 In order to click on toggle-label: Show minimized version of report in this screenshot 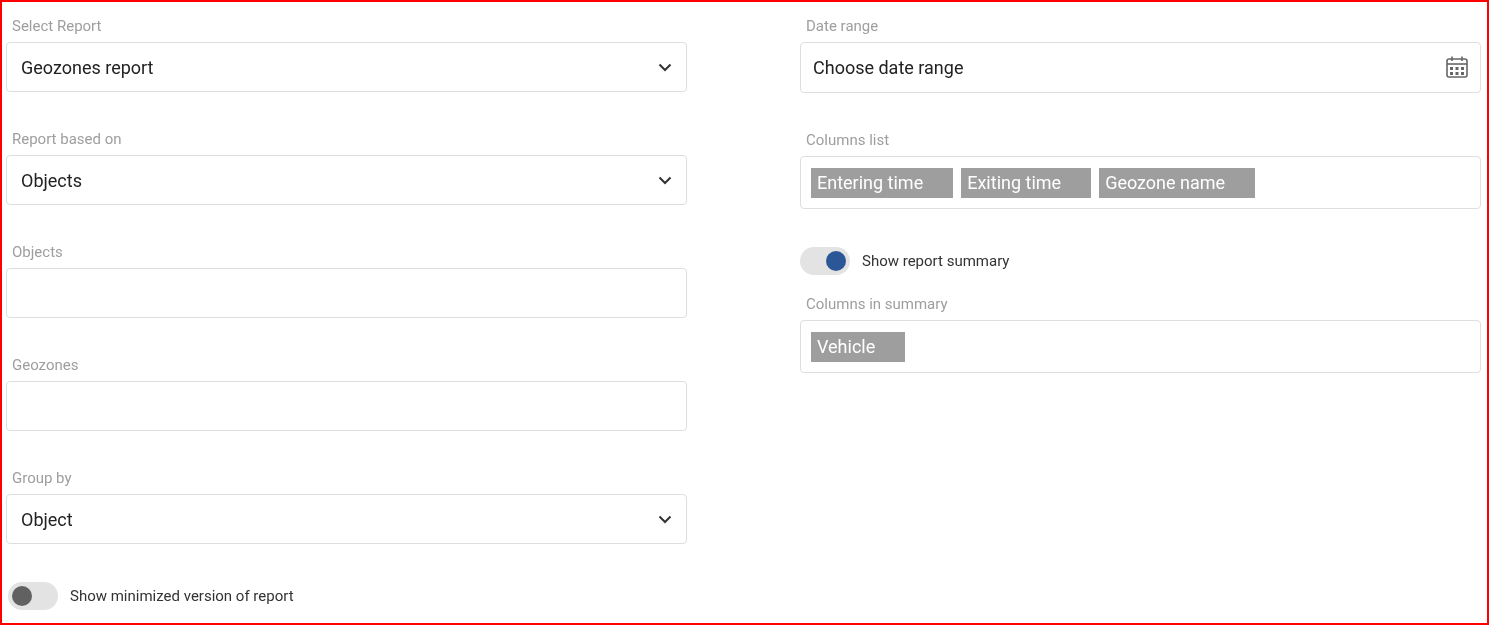, I will do `click(182, 596)`.